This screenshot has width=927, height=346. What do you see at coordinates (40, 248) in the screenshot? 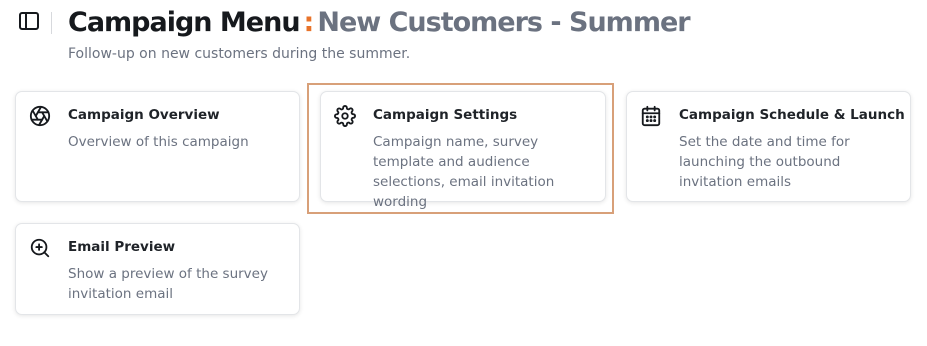
I see `zoom-in-icon` at bounding box center [40, 248].